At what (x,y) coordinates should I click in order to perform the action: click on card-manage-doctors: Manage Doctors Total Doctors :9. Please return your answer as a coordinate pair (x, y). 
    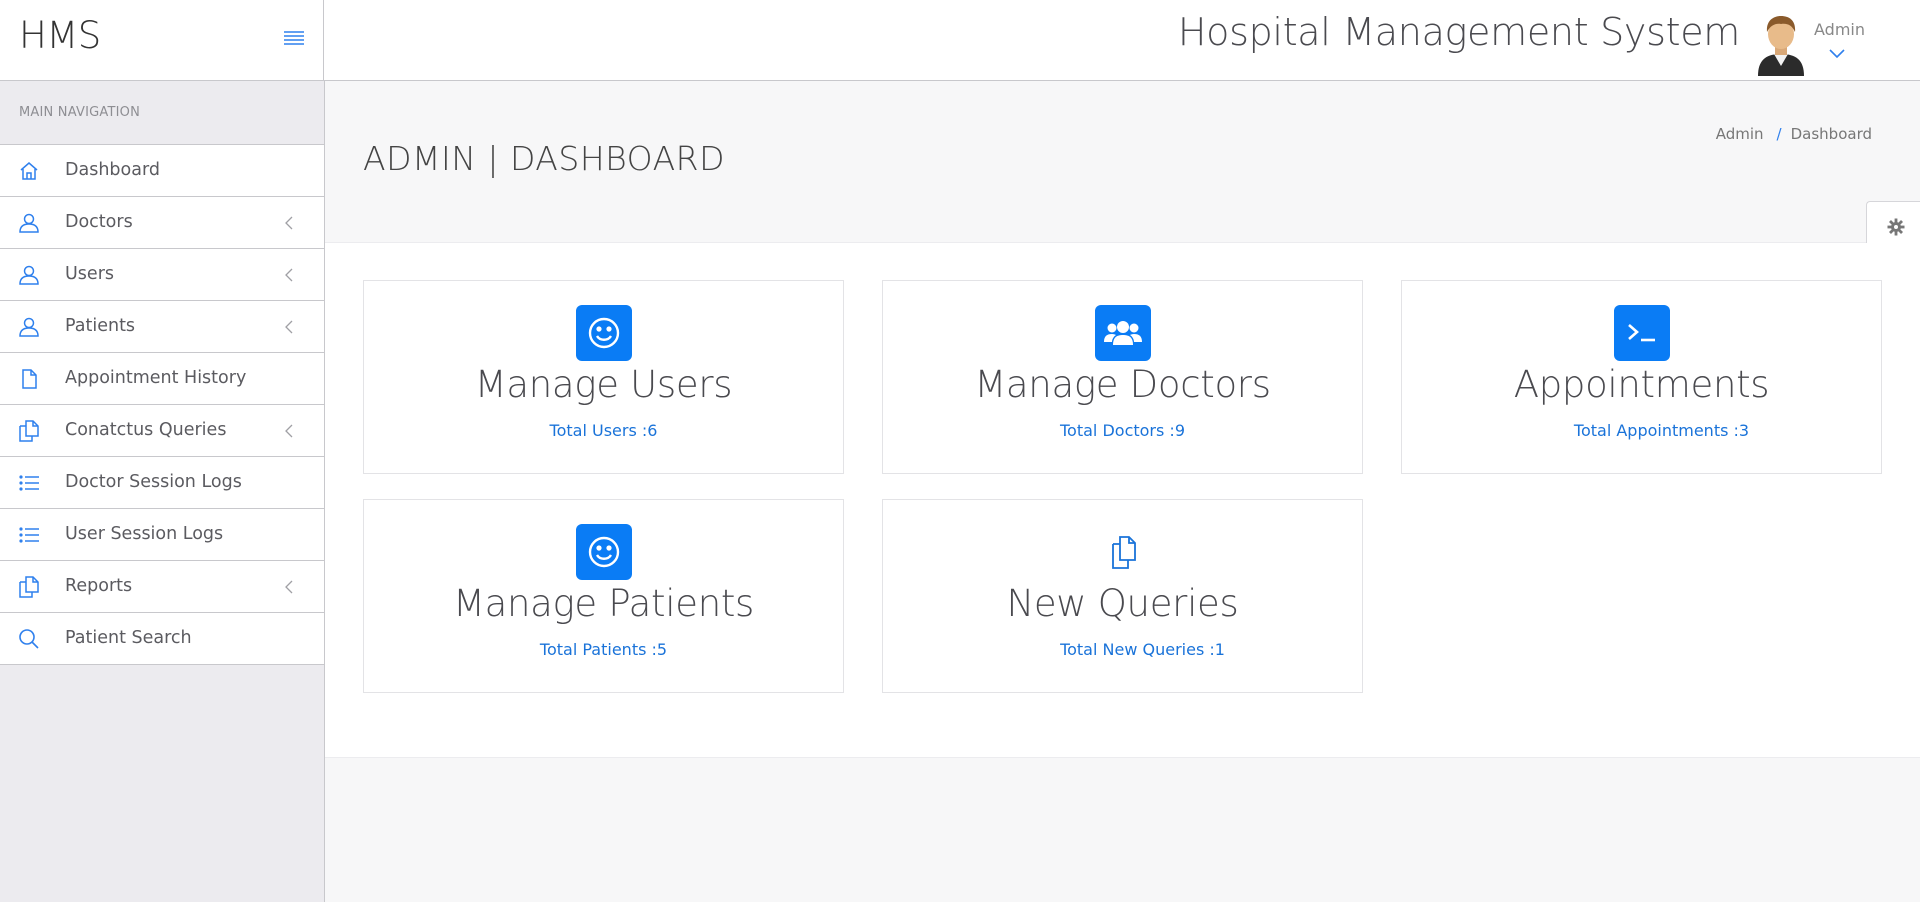
    Looking at the image, I should click on (1122, 377).